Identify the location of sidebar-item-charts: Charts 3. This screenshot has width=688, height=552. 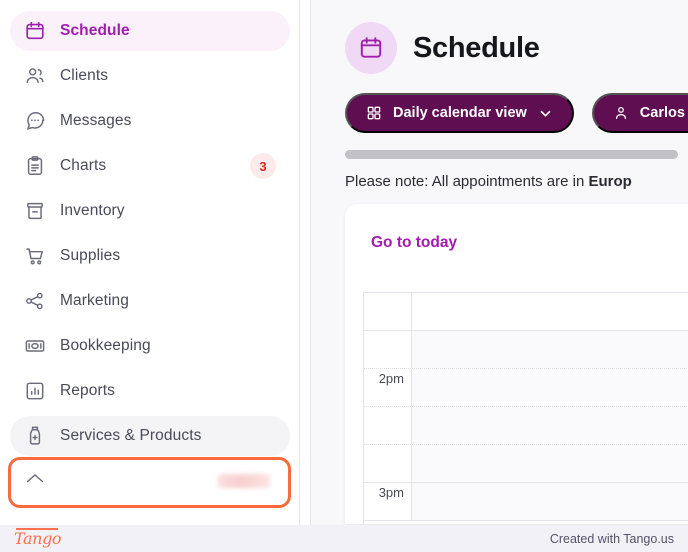
(150, 166).